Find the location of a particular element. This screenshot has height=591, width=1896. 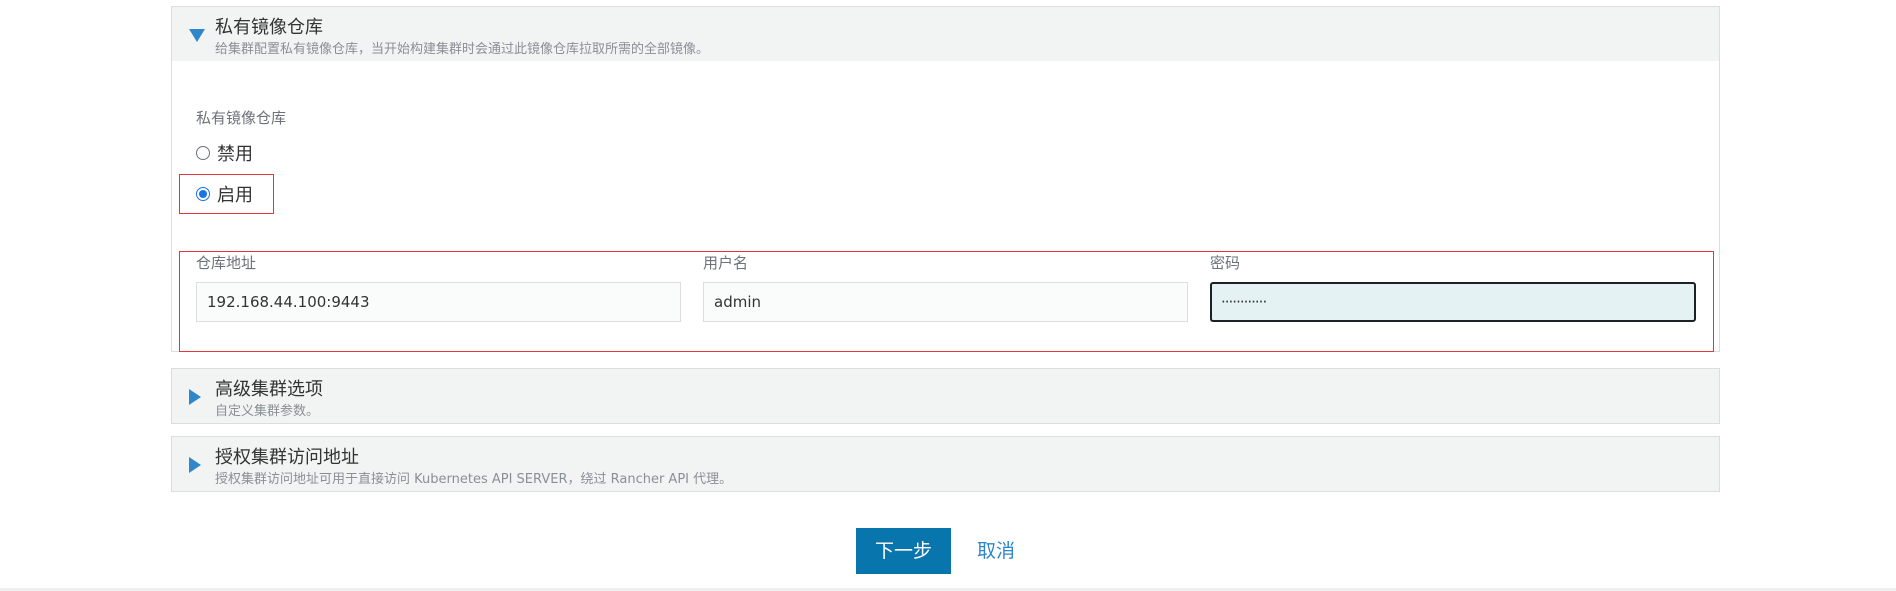

private-registry-field-label: 私有镜像仓库 is located at coordinates (241, 118).